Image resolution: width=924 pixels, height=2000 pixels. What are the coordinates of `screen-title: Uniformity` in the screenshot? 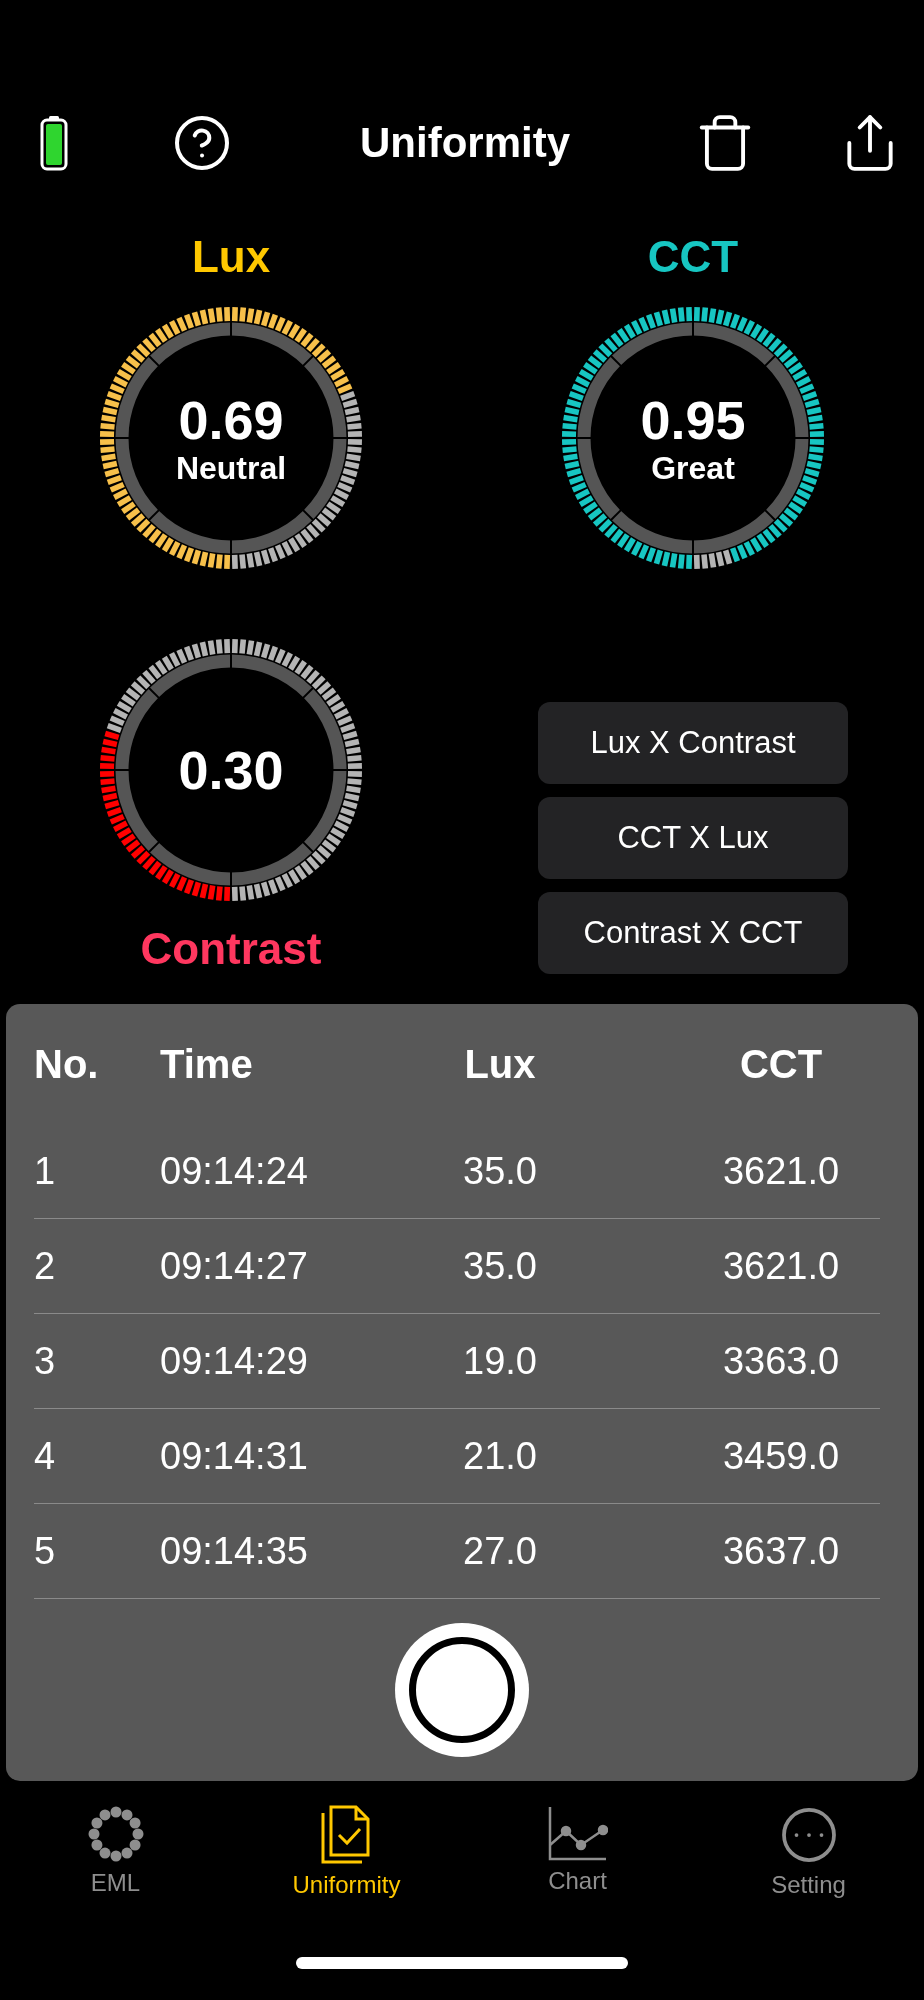 It's located at (465, 143).